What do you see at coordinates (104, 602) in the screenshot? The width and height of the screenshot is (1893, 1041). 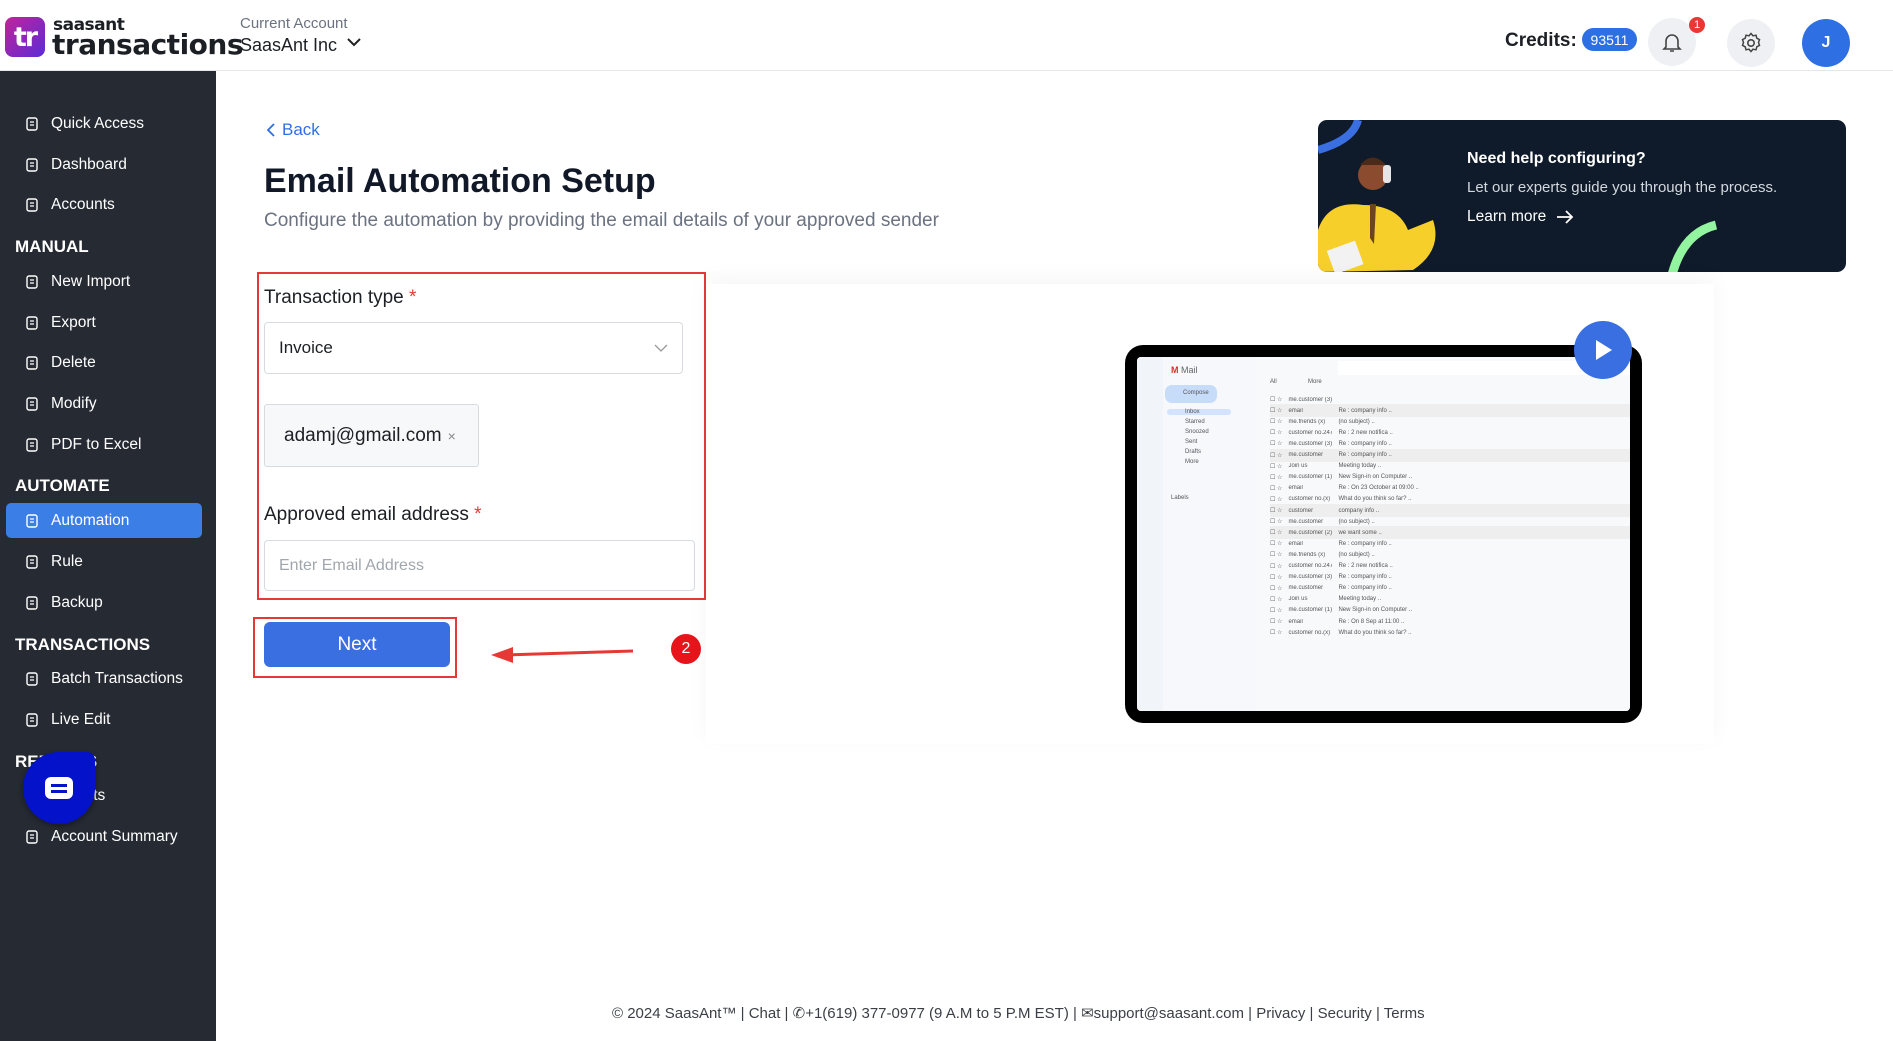 I see `sidebar-item-backup: Backup` at bounding box center [104, 602].